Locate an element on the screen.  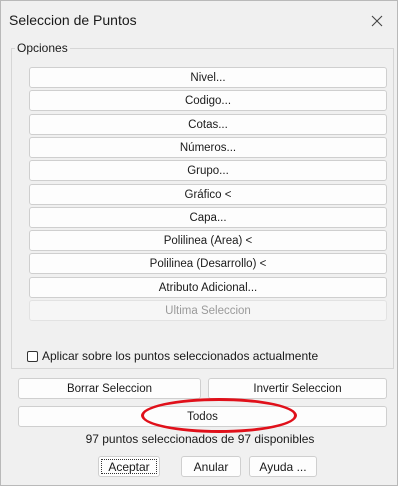
option-button: Ultima Seleccion is located at coordinates (208, 310).